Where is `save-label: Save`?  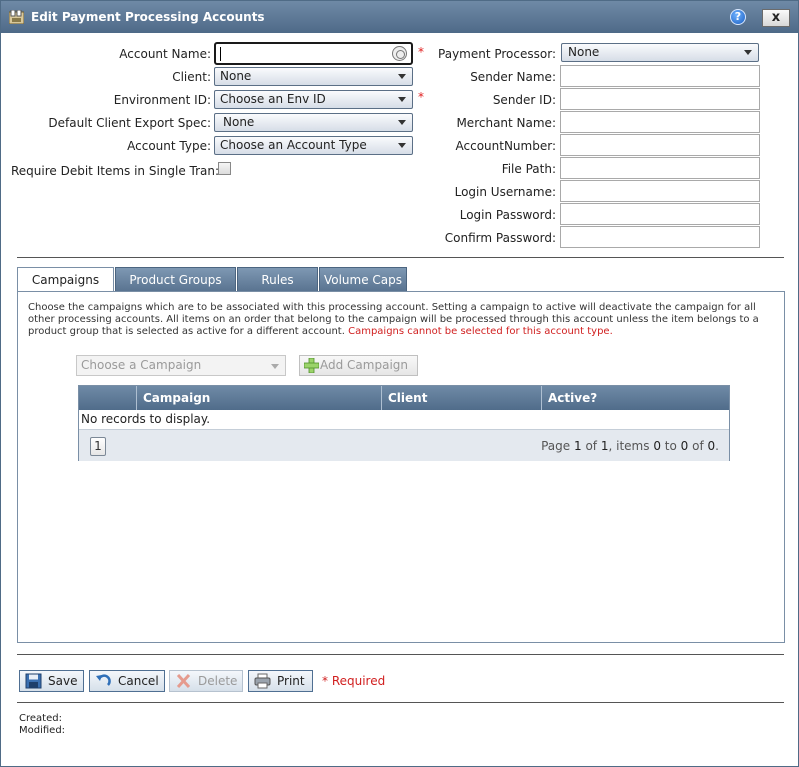
save-label: Save is located at coordinates (63, 681).